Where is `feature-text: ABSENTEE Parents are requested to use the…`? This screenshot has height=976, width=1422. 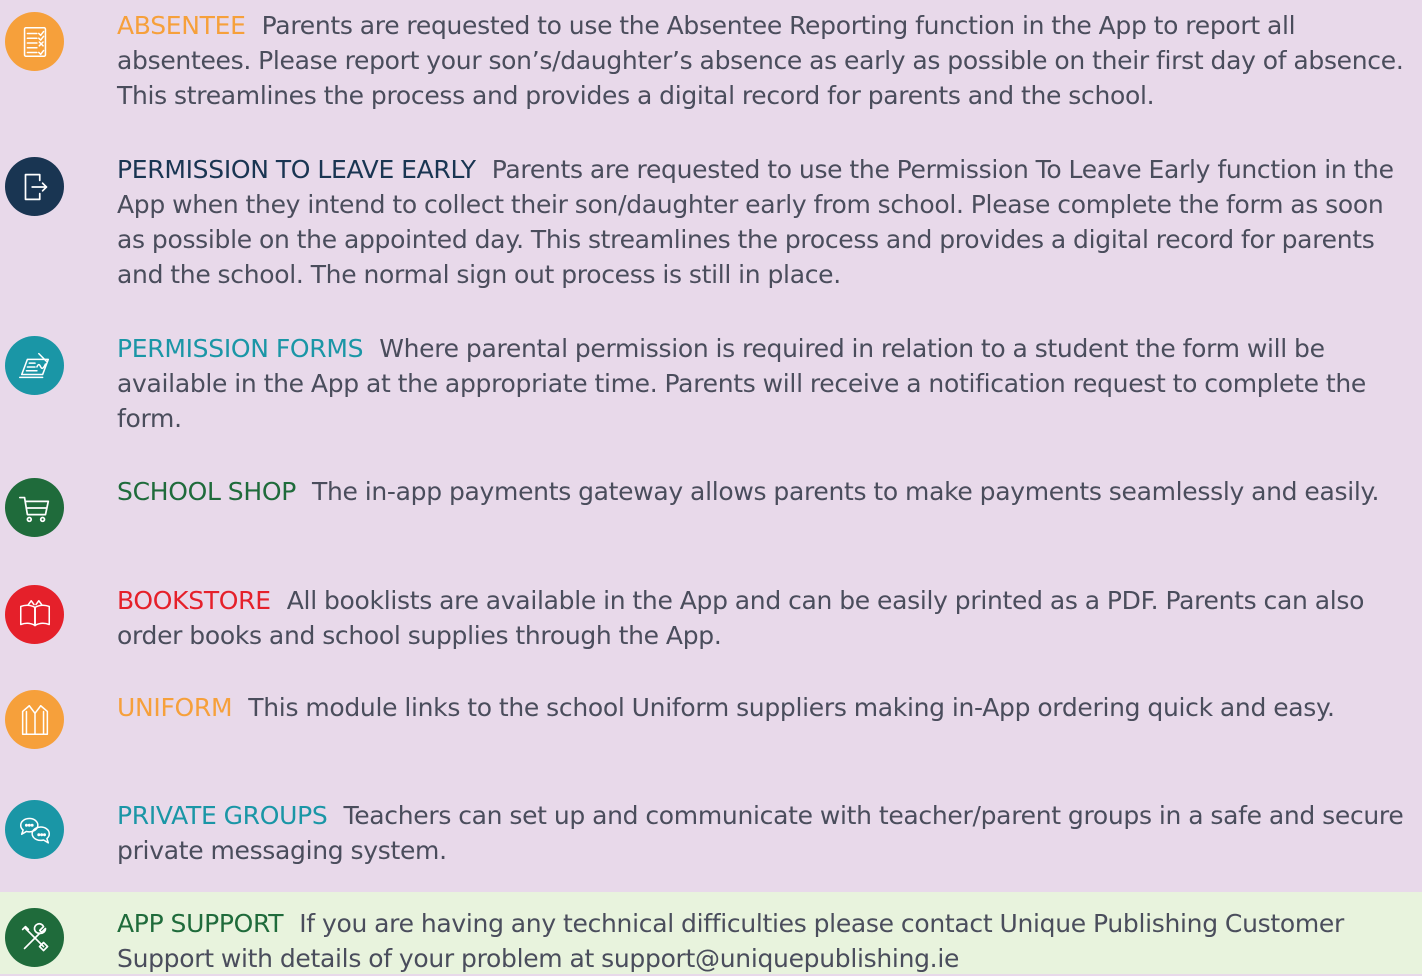
feature-text: ABSENTEE Parents are requested to use the… is located at coordinates (767, 60).